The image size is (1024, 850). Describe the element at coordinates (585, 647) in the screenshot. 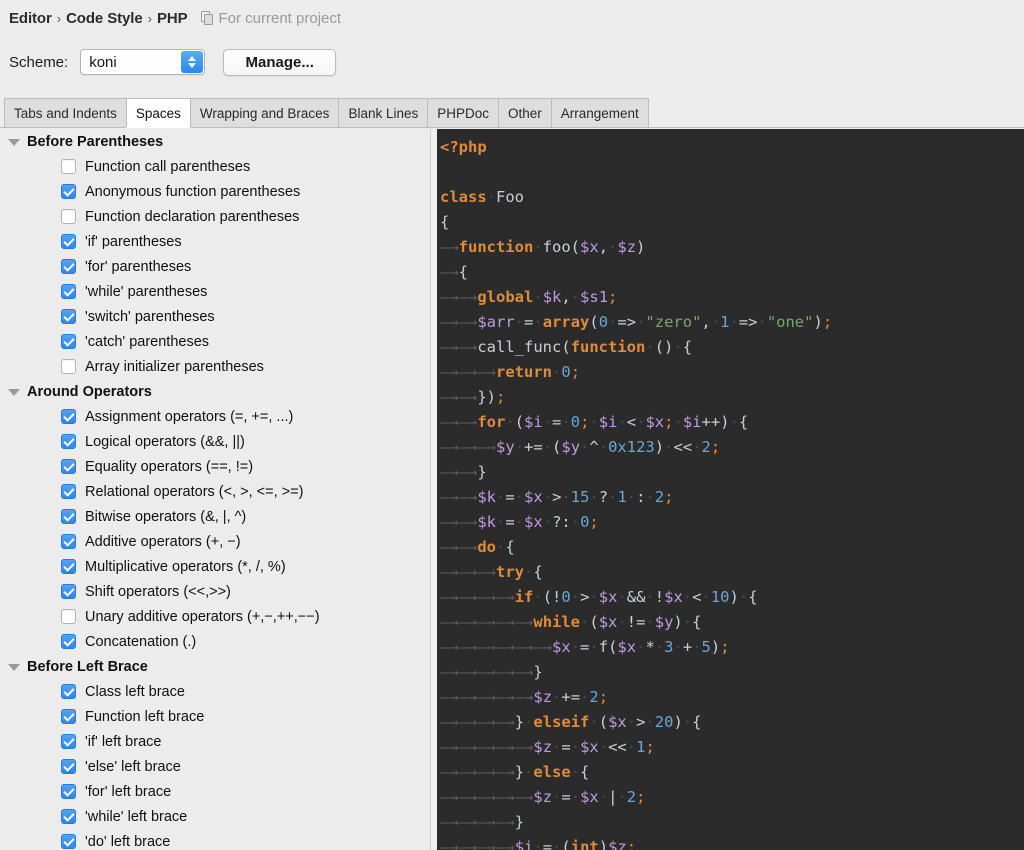

I see `code-line: —→—→—→—→—→—→$x·=·f($x·*·3·+·5);` at that location.